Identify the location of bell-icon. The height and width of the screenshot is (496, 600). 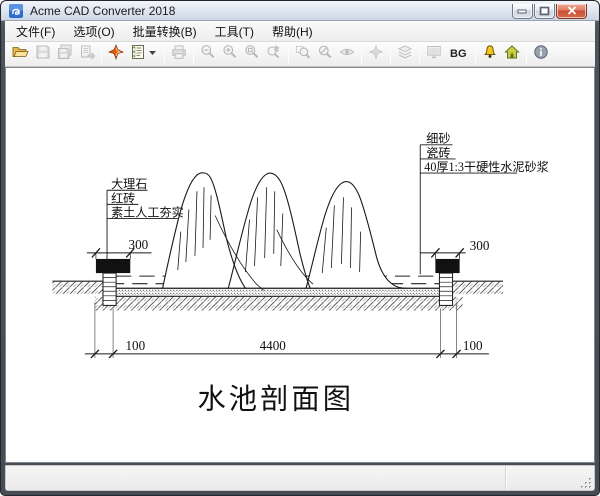
(490, 54).